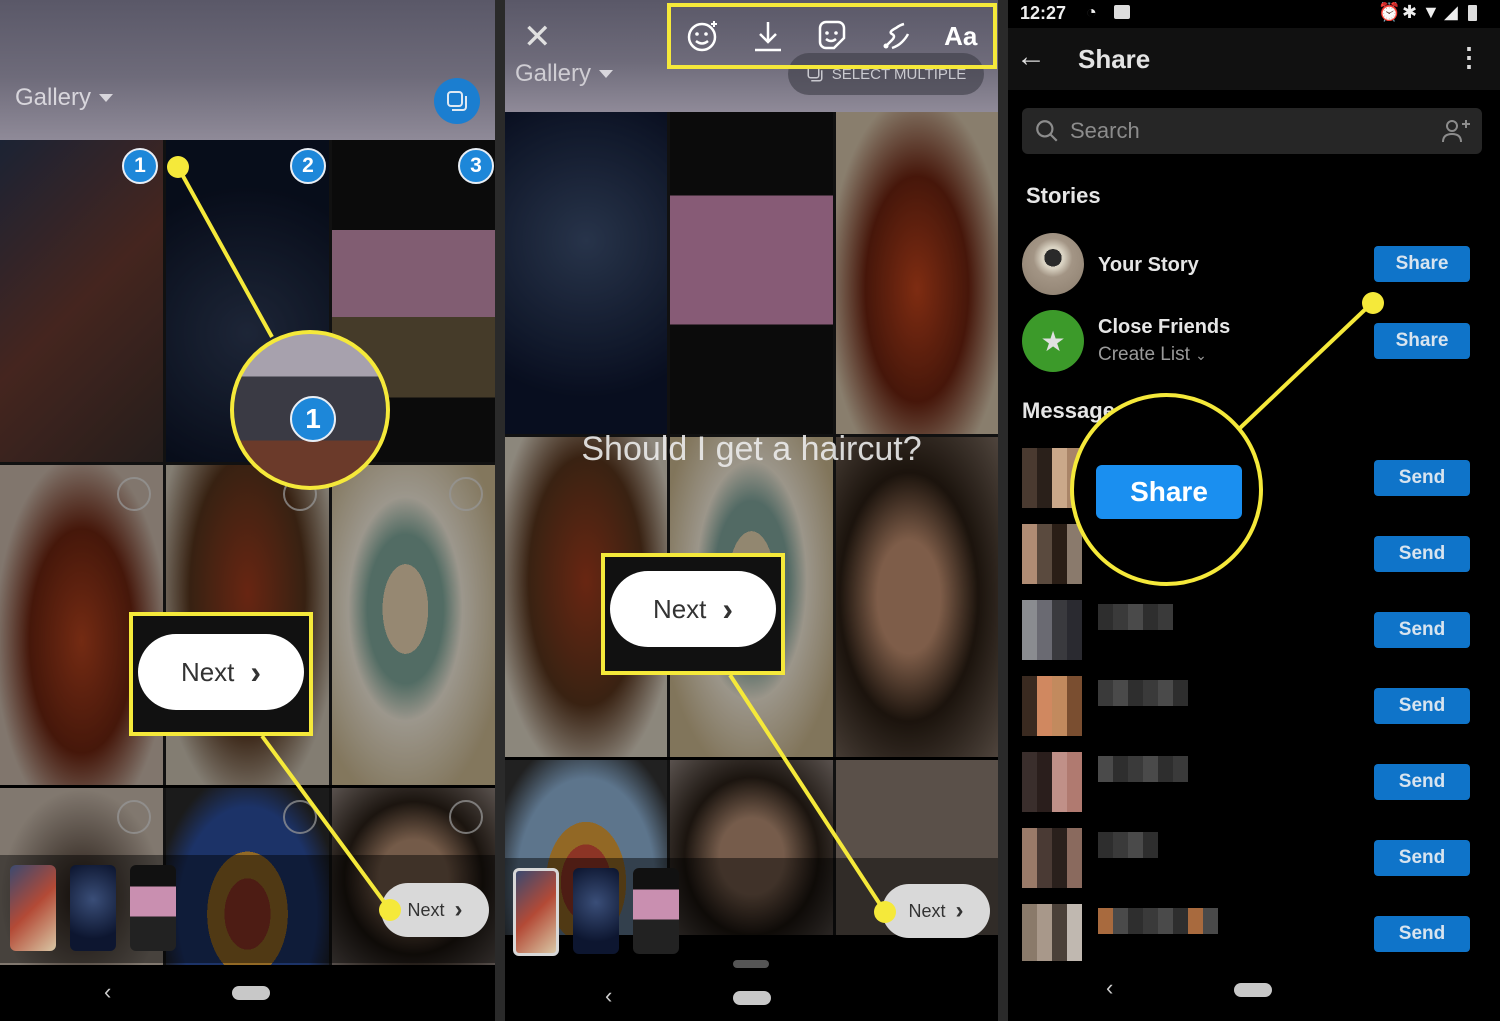 This screenshot has height=1021, width=1500. Describe the element at coordinates (1422, 264) in the screenshot. I see `share-your-story-button: Share` at that location.